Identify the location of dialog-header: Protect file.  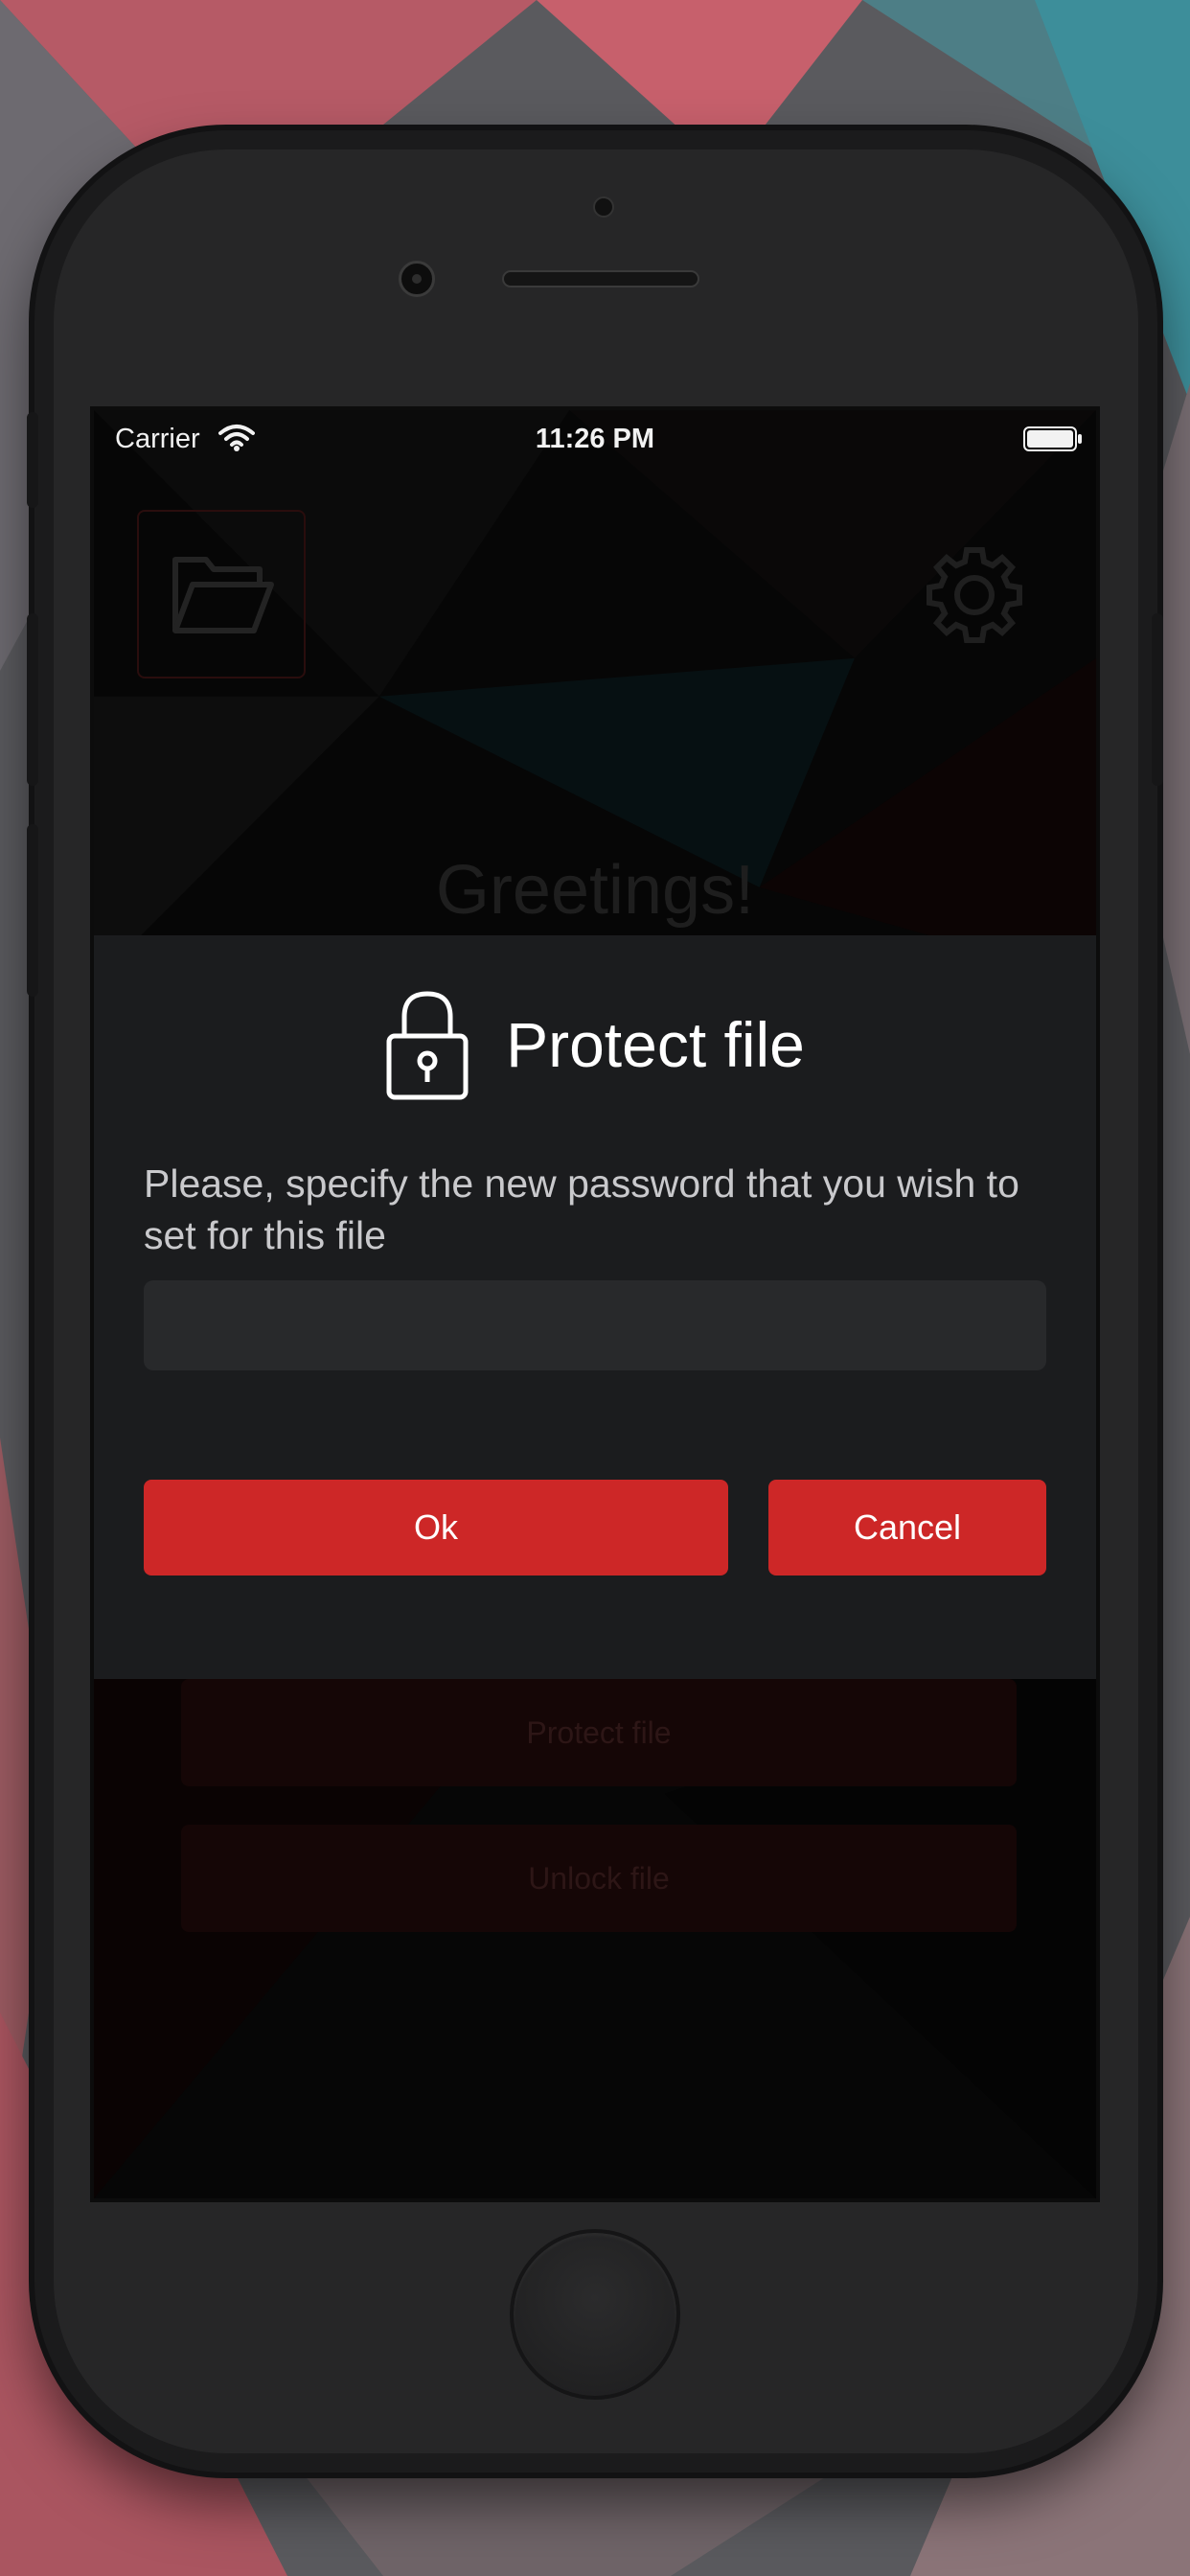
(595, 1044).